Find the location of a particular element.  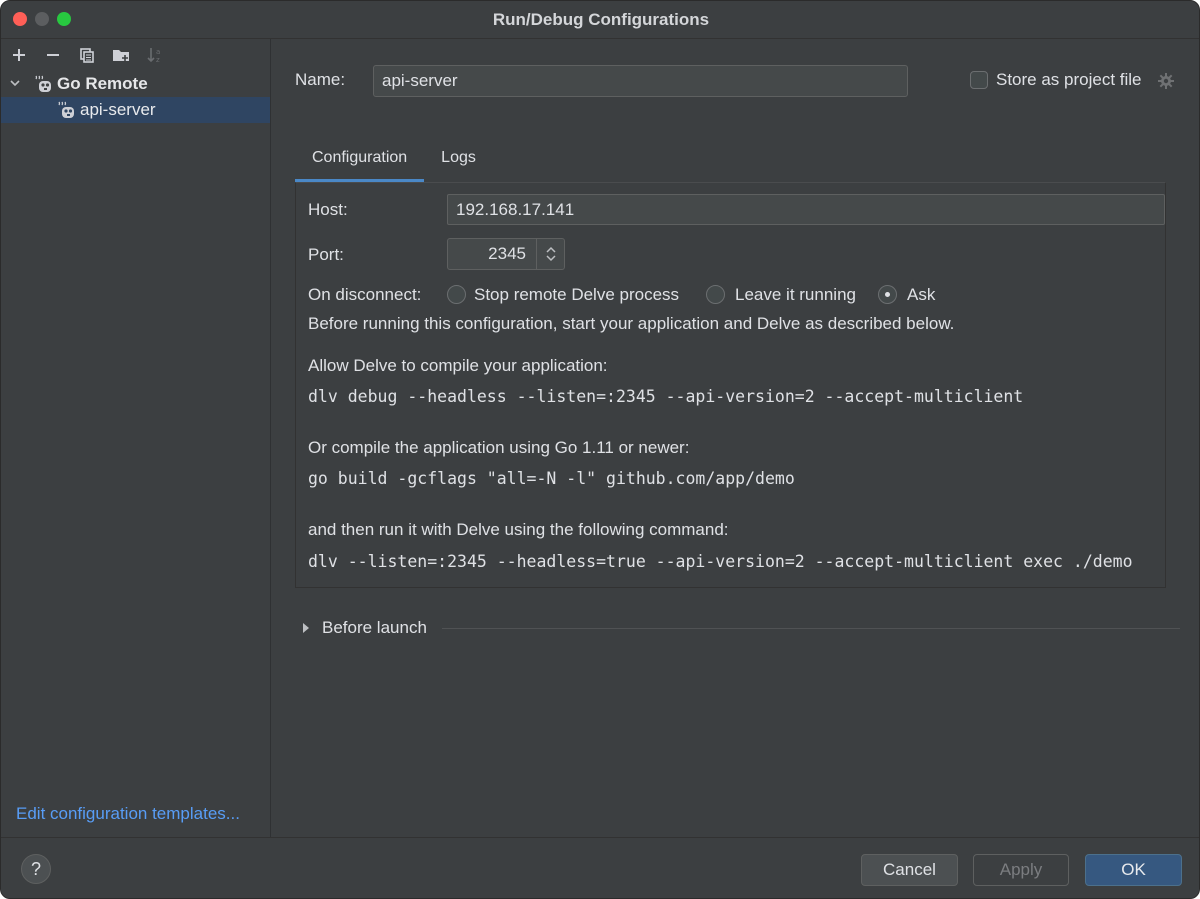

radio-ask-label: Ask is located at coordinates (921, 295).